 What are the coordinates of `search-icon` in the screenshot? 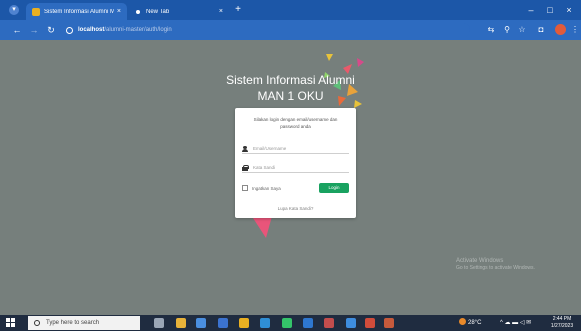 It's located at (37, 323).